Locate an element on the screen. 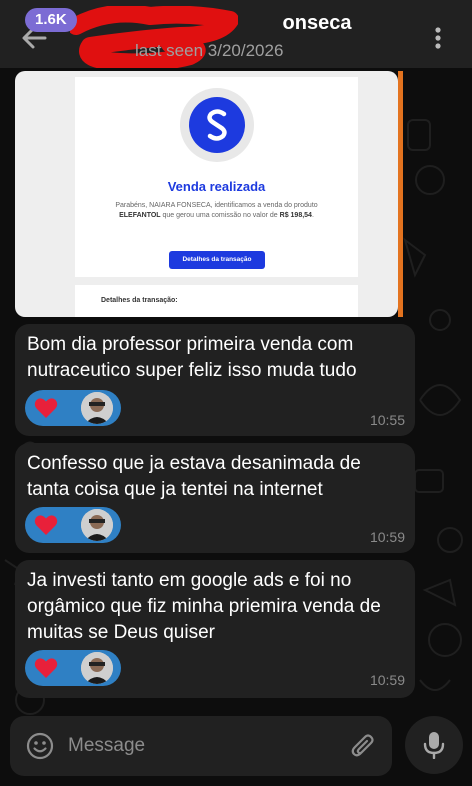 The width and height of the screenshot is (472, 786). message-time: 10:55 is located at coordinates (387, 420).